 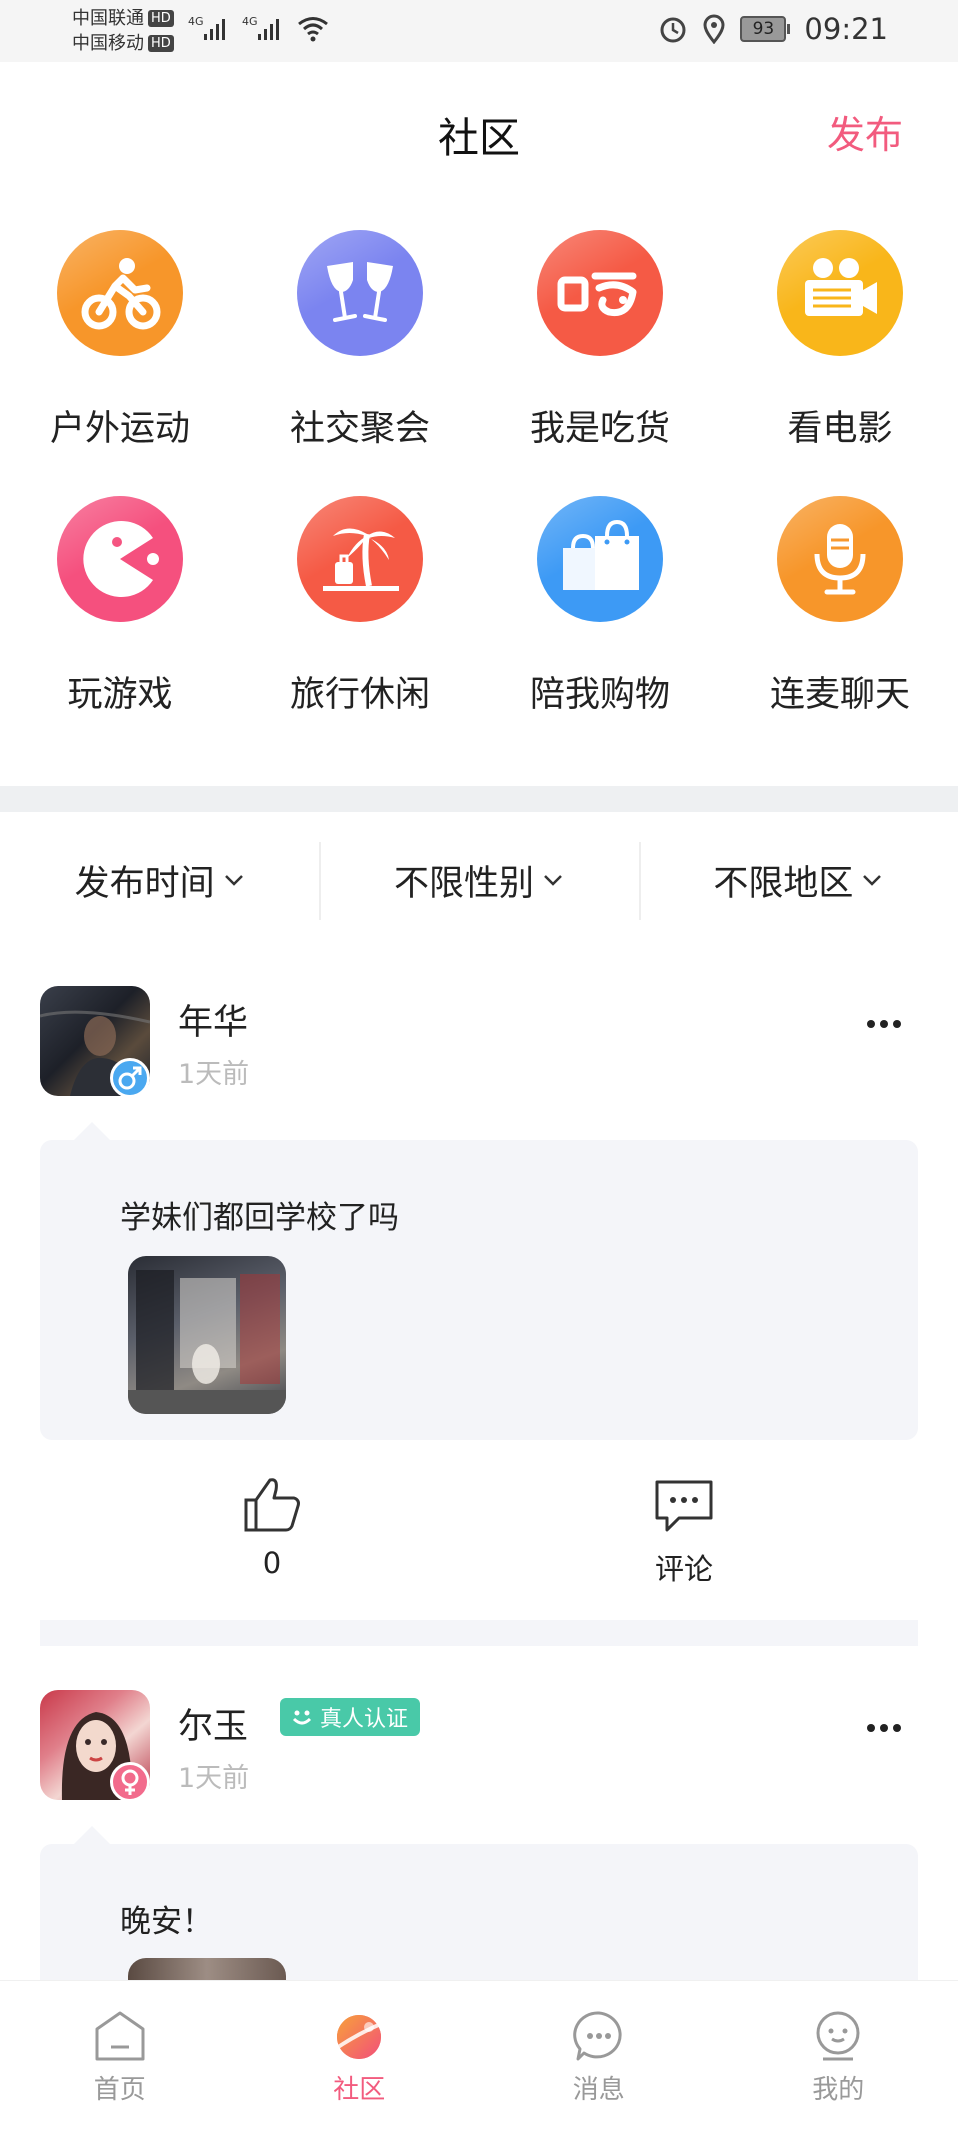 I want to click on nav-messages: 消息, so click(x=599, y=2055).